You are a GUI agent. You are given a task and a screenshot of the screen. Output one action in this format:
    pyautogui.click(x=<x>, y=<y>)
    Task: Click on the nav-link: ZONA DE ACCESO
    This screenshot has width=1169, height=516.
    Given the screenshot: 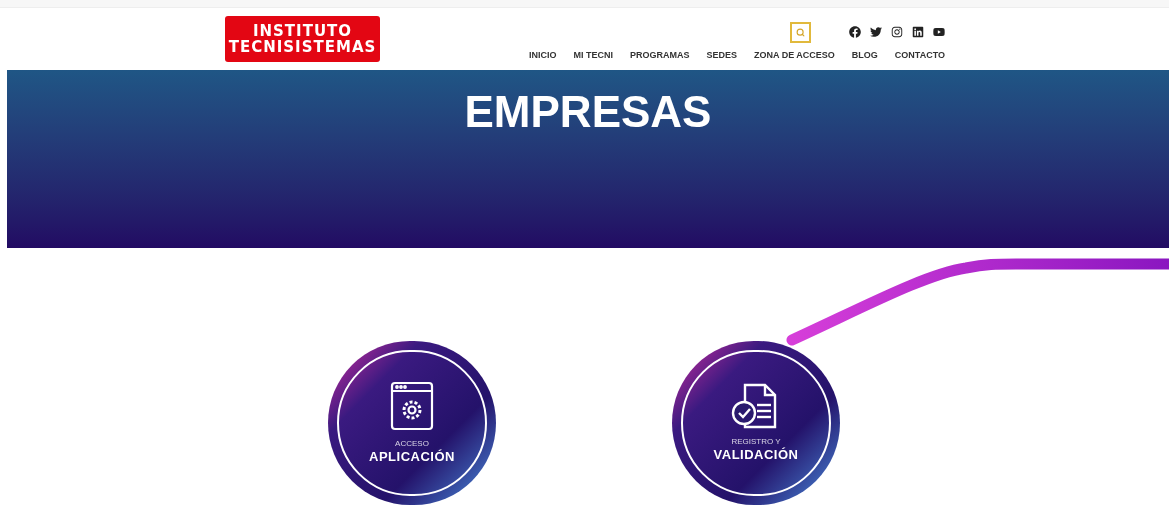 What is the action you would take?
    pyautogui.click(x=794, y=55)
    